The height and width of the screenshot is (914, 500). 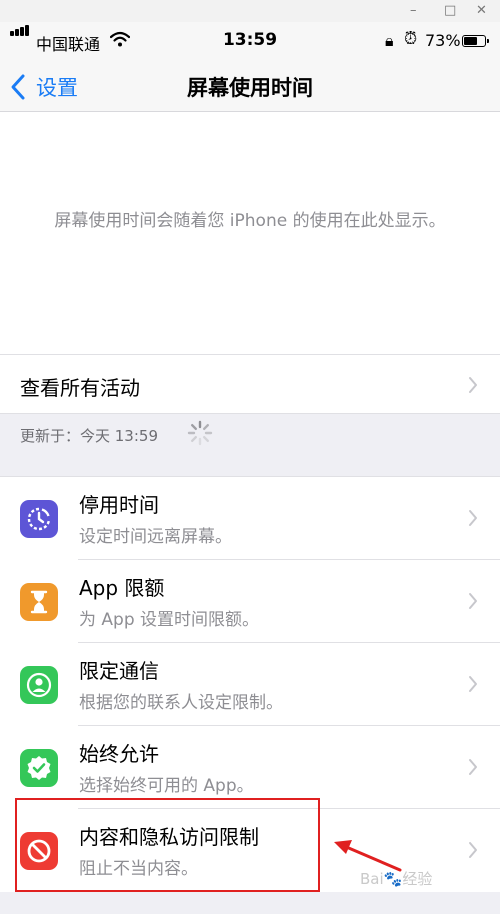 I want to click on list-item-app-limits: App 限额 为 App 设置时间限额。, so click(x=250, y=601).